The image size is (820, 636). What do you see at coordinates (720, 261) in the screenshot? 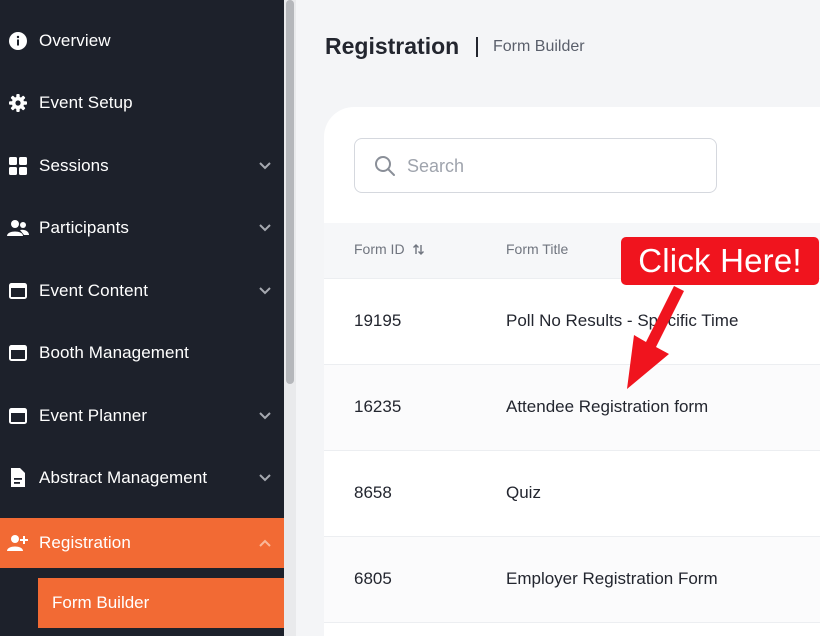
I see `click-here-callout: Click Here!` at bounding box center [720, 261].